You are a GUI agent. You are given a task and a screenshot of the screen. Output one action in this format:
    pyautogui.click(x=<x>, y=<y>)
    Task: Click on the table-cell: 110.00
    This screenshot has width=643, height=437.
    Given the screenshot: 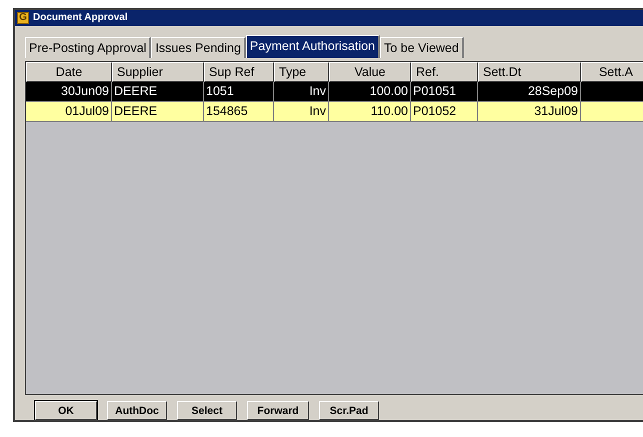 What is the action you would take?
    pyautogui.click(x=370, y=112)
    